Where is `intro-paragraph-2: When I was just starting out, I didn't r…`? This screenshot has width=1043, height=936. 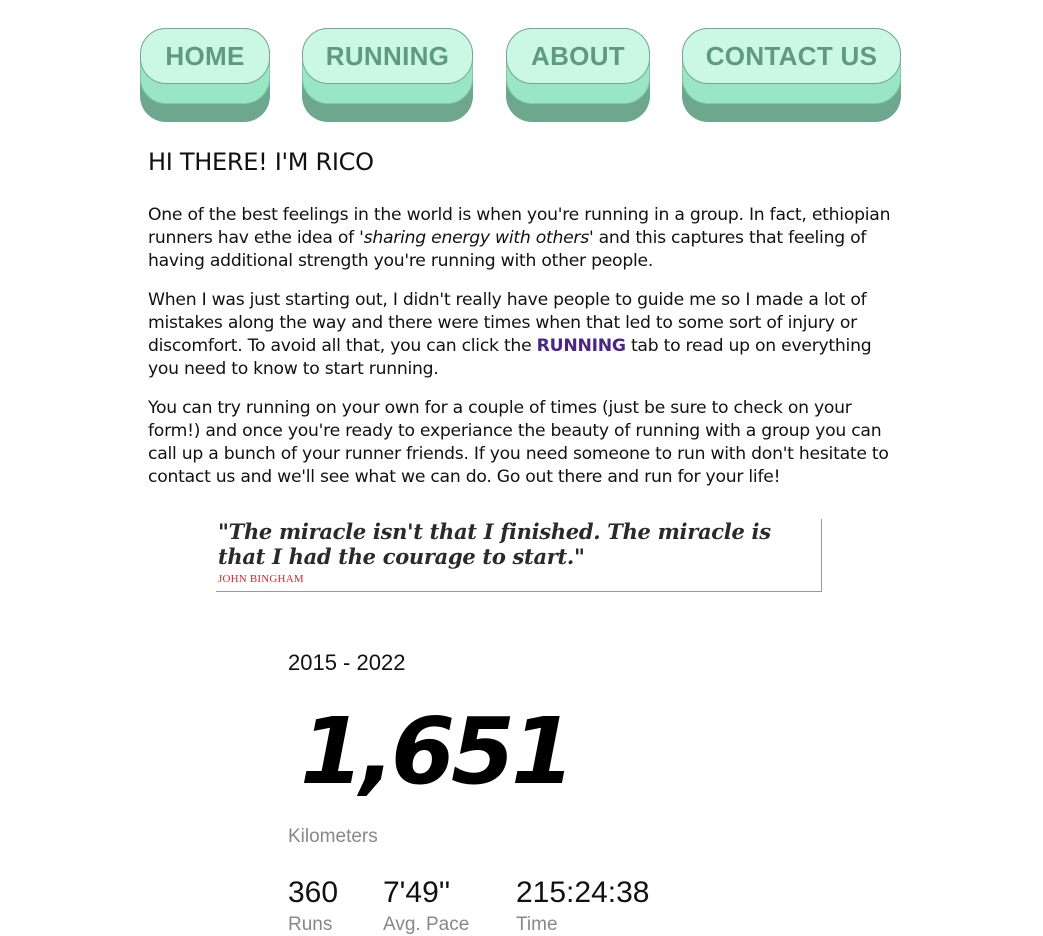 intro-paragraph-2: When I was just starting out, I didn't r… is located at coordinates (520, 335).